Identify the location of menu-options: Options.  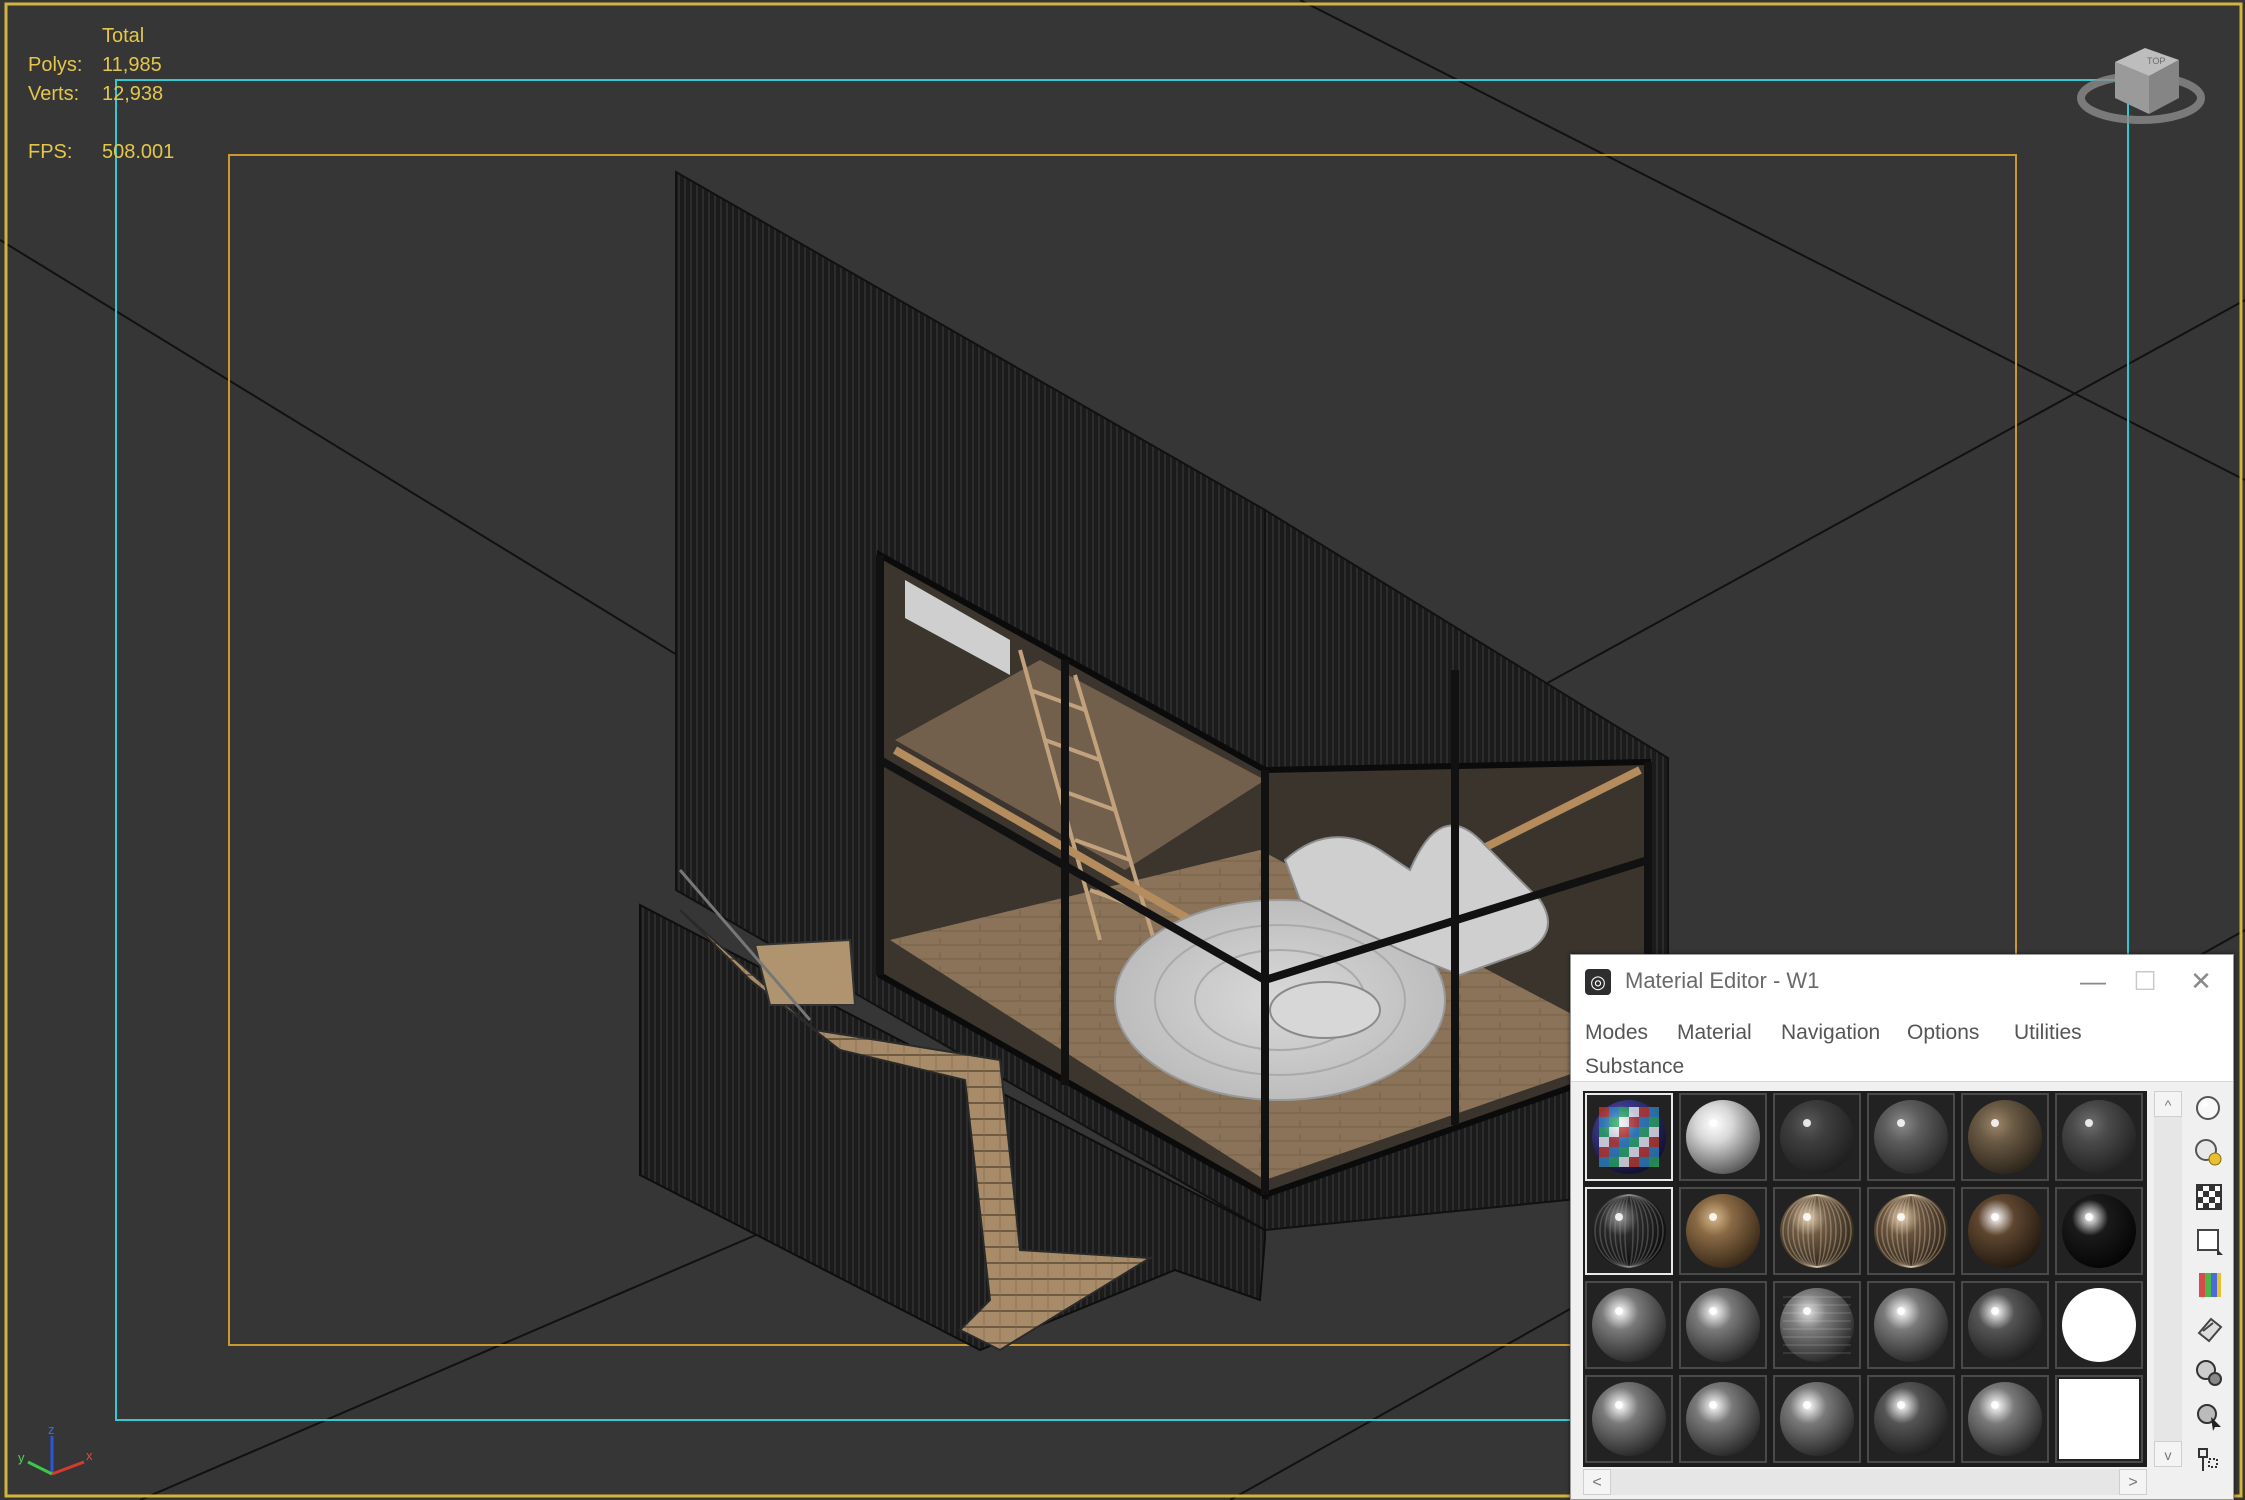
(1943, 1033).